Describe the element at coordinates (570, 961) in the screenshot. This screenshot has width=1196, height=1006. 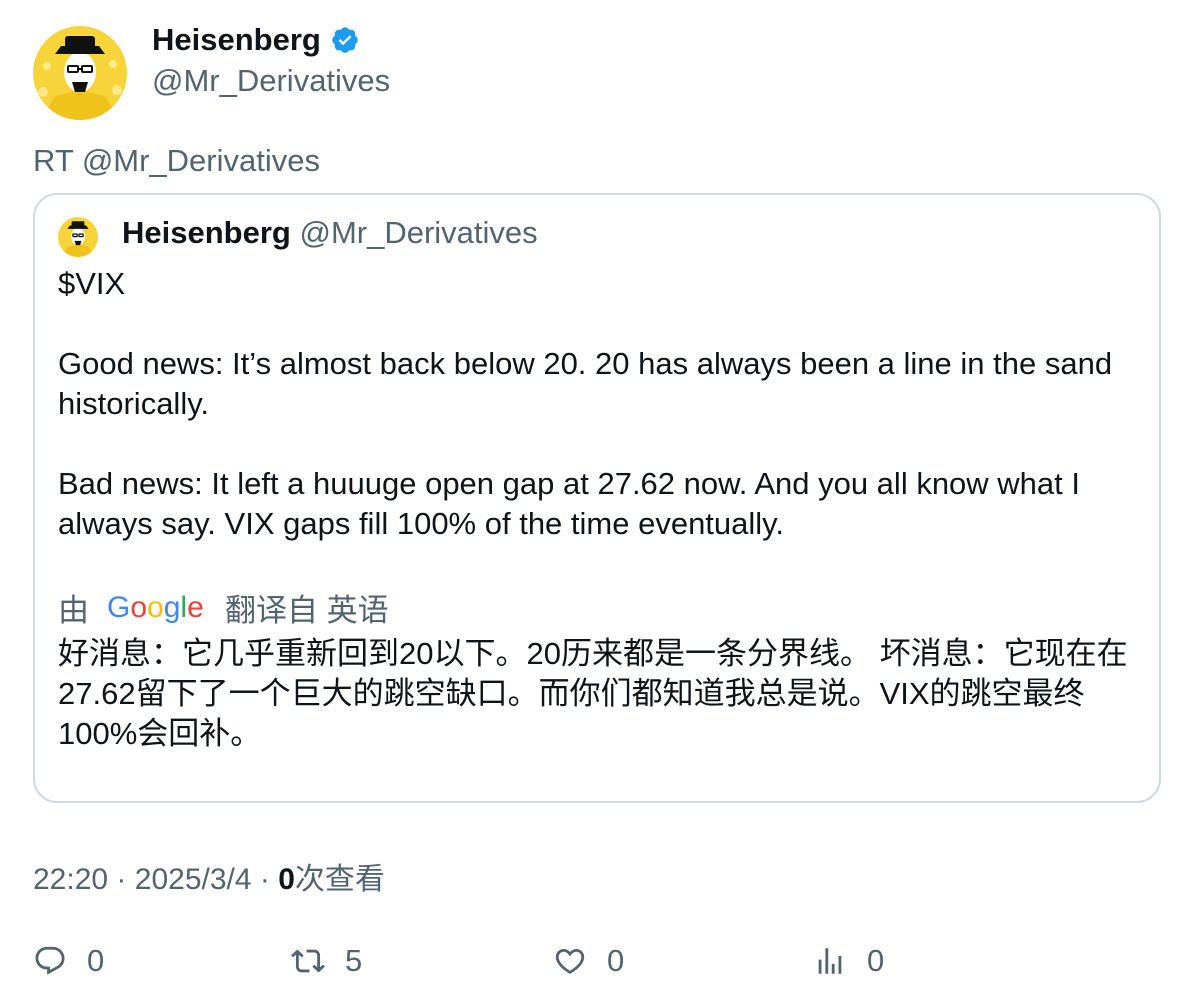
I see `heart-icon` at that location.